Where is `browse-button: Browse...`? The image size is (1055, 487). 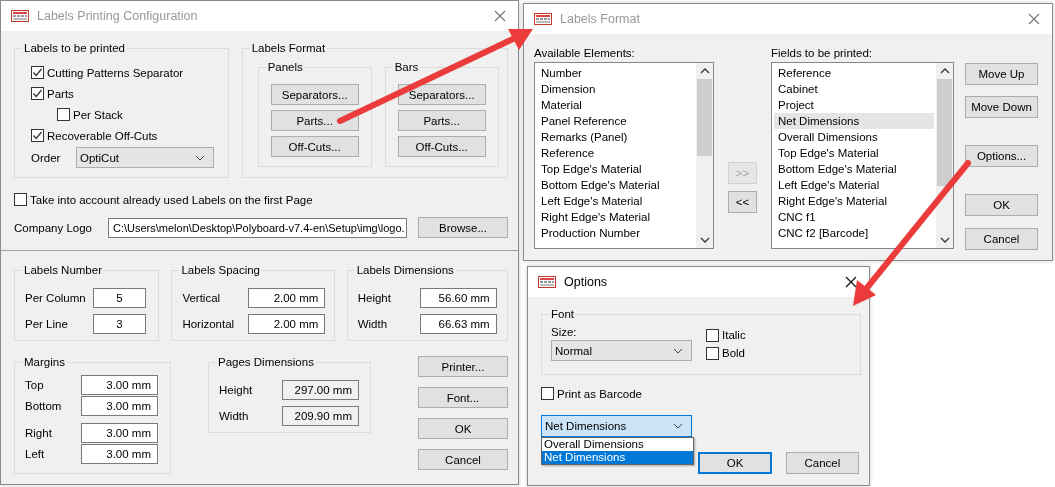 browse-button: Browse... is located at coordinates (463, 227).